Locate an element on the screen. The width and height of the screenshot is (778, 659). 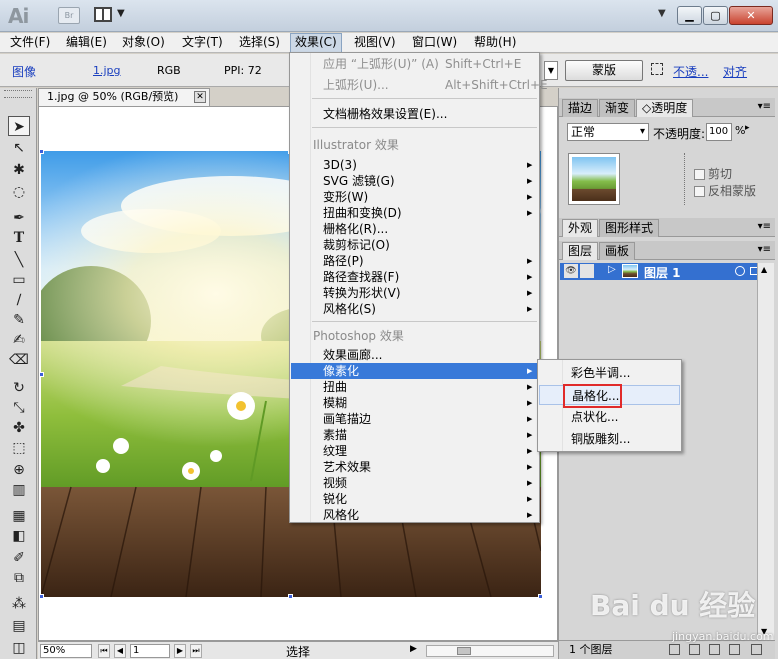
lasso-tool-icon: ◌ is located at coordinates (19, 192).